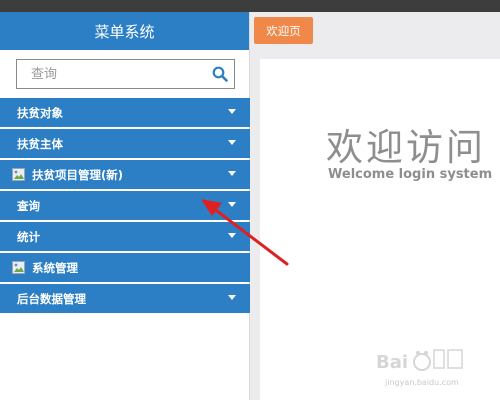 The width and height of the screenshot is (500, 400). Describe the element at coordinates (112, 74) in the screenshot. I see `search-input` at that location.